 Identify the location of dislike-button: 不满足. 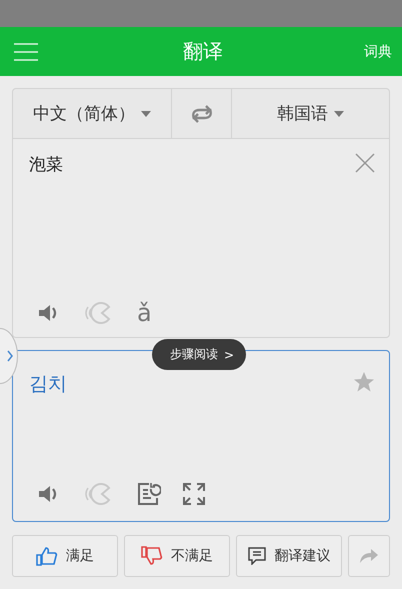
(177, 556).